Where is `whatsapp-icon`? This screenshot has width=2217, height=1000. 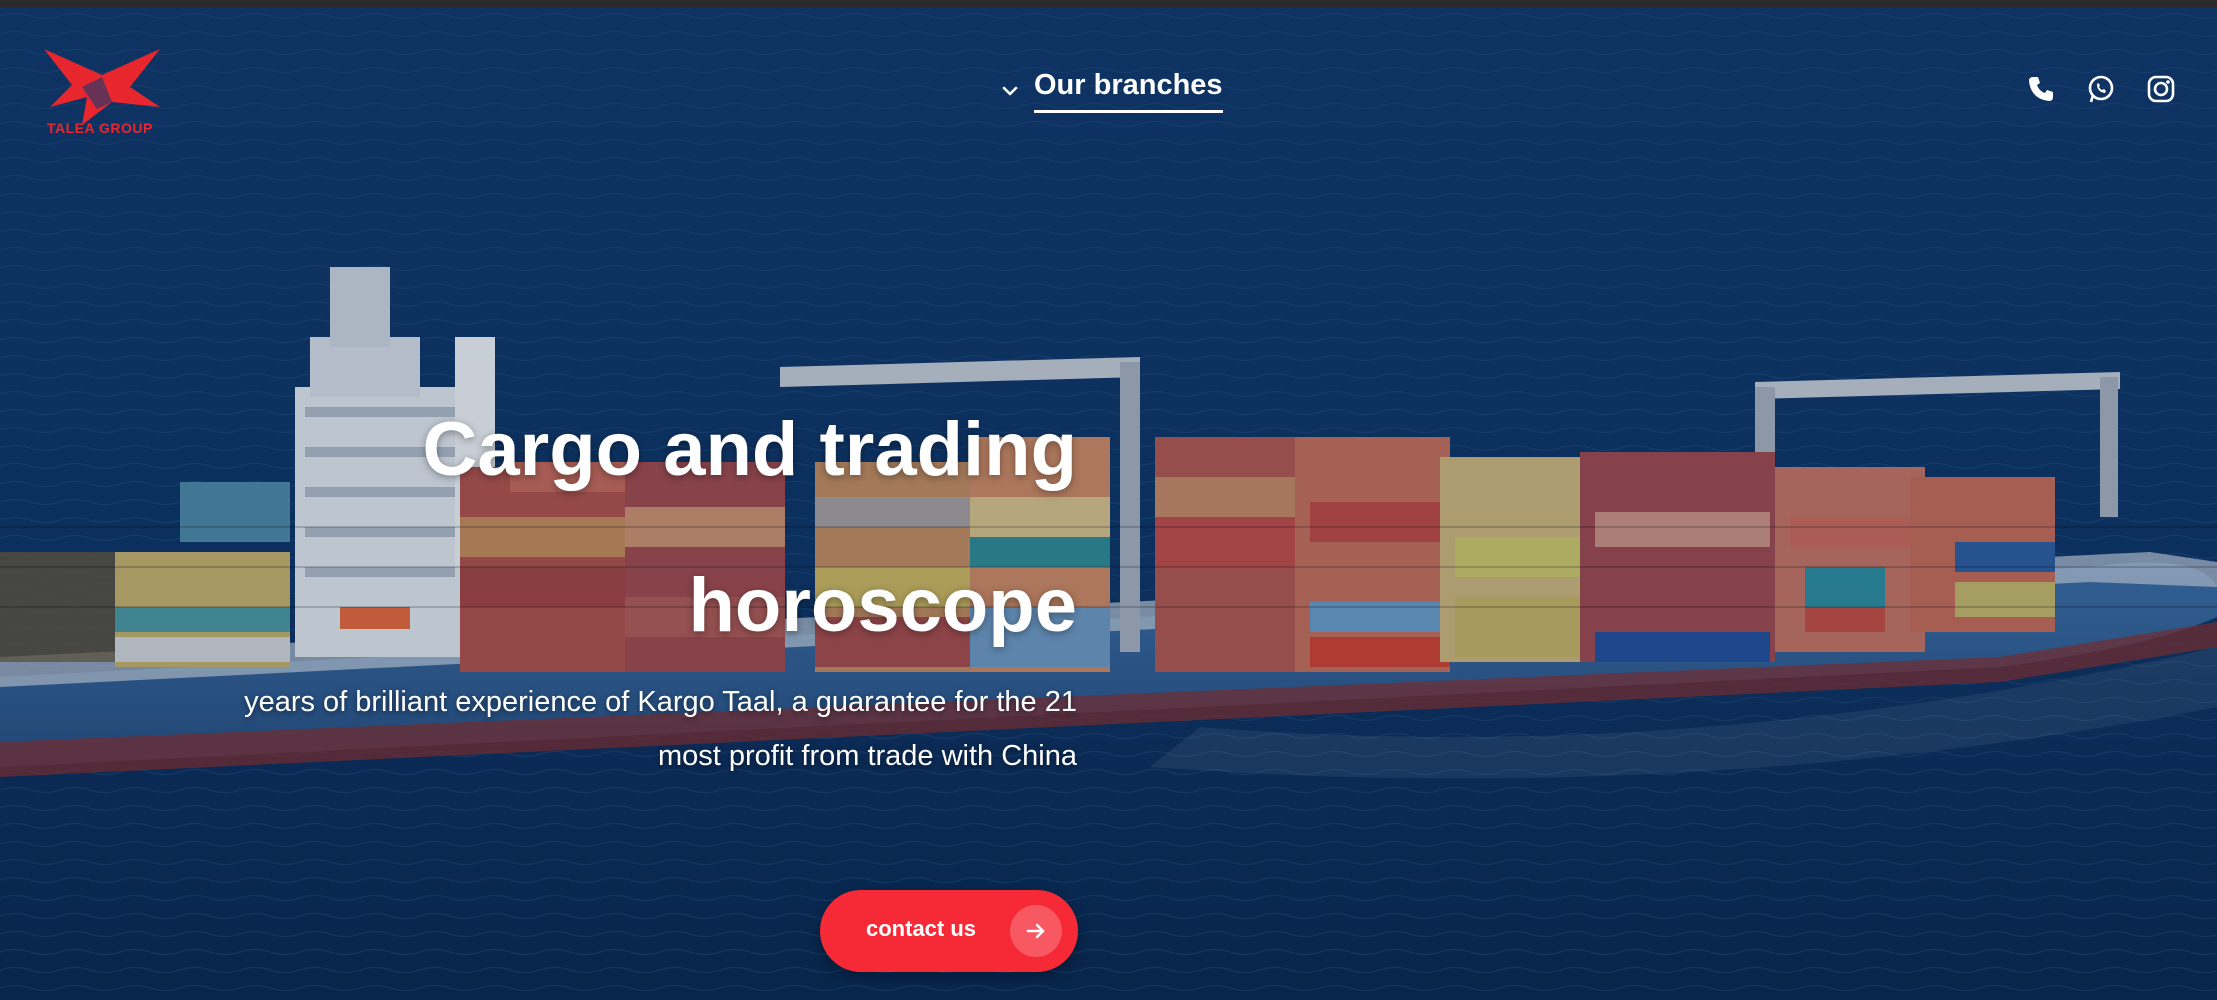
whatsapp-icon is located at coordinates (2101, 89).